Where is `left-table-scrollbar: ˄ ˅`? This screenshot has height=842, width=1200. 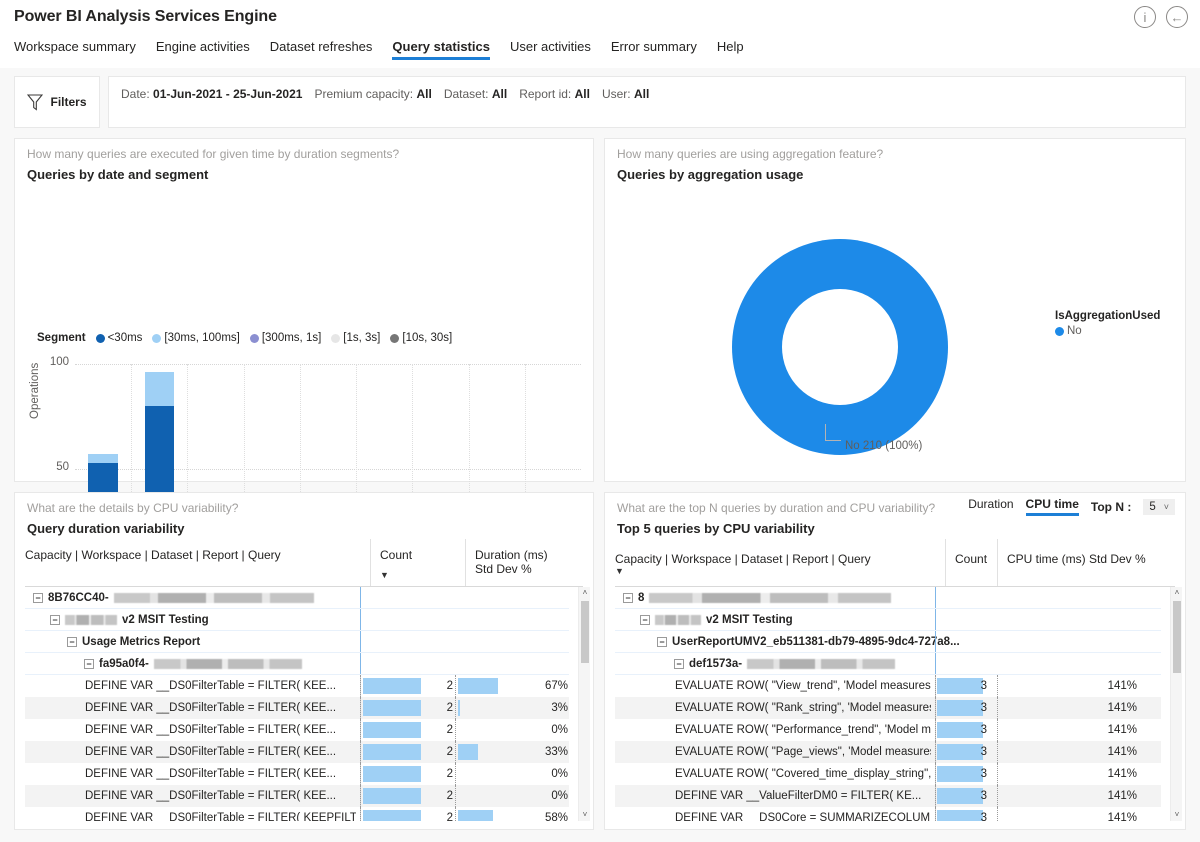
left-table-scrollbar: ˄ ˅ is located at coordinates (584, 704).